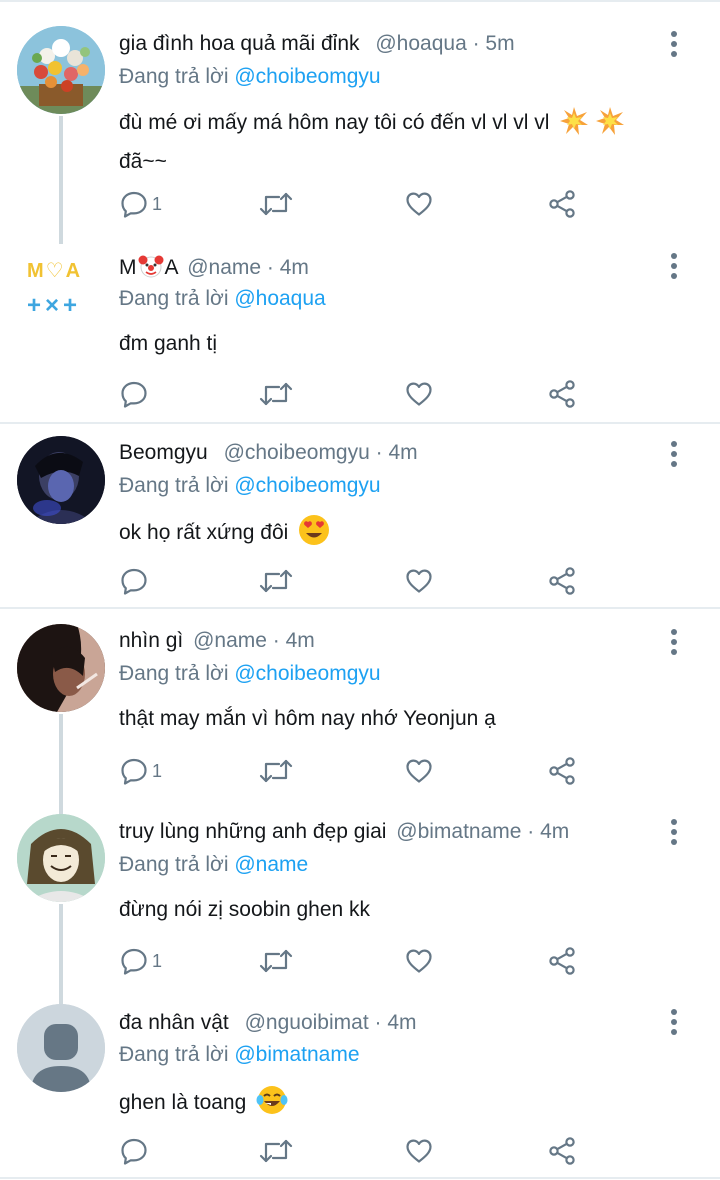 Image resolution: width=720 pixels, height=1180 pixels. I want to click on display-name: gia đình hoa quả mãi đỉnk, so click(239, 43).